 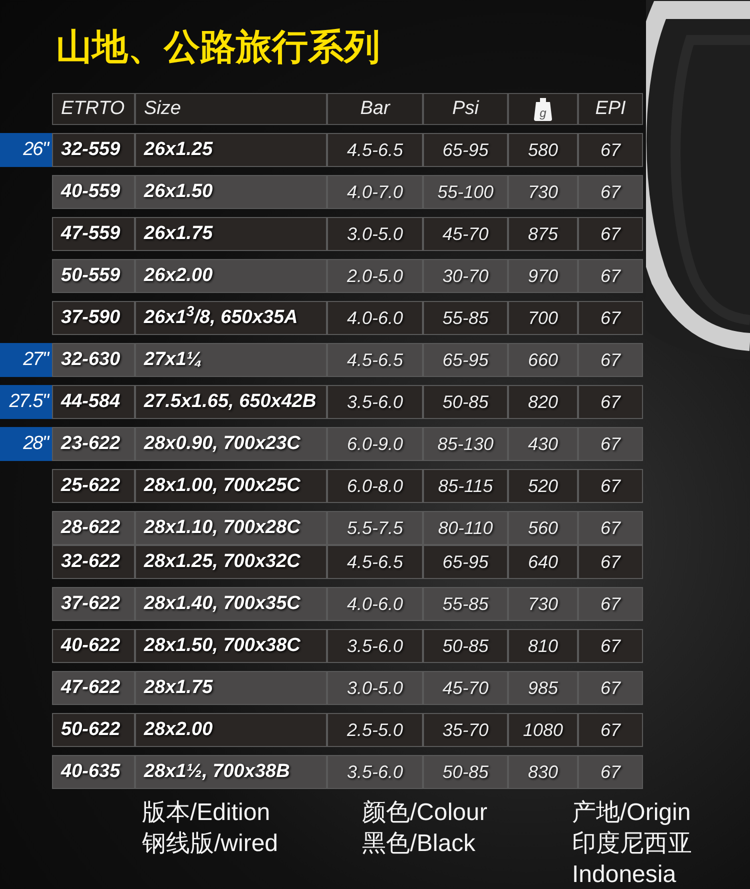 I want to click on table-cell: 810, so click(x=543, y=646).